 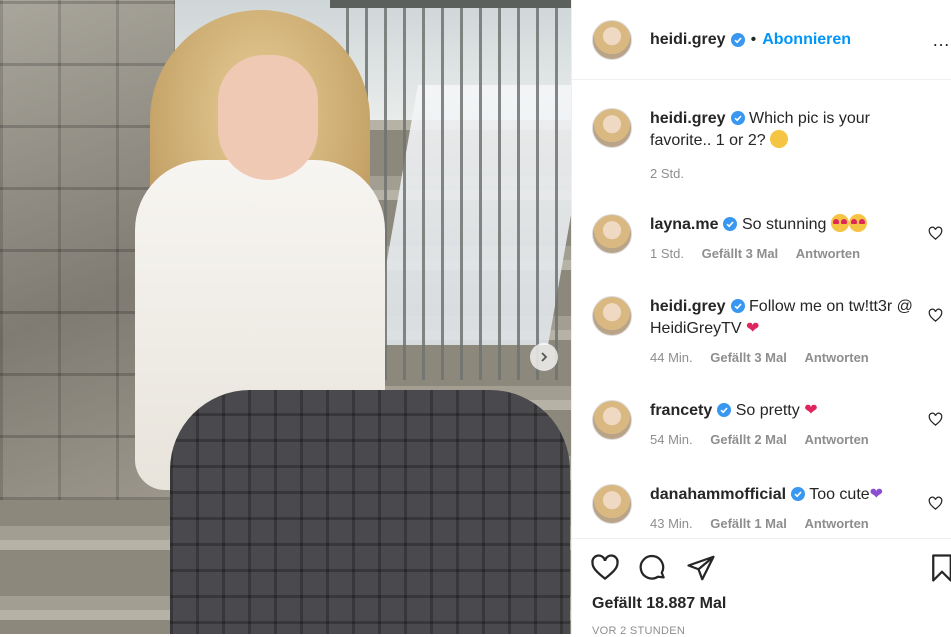 What do you see at coordinates (779, 139) in the screenshot?
I see `thinking-face-icon` at bounding box center [779, 139].